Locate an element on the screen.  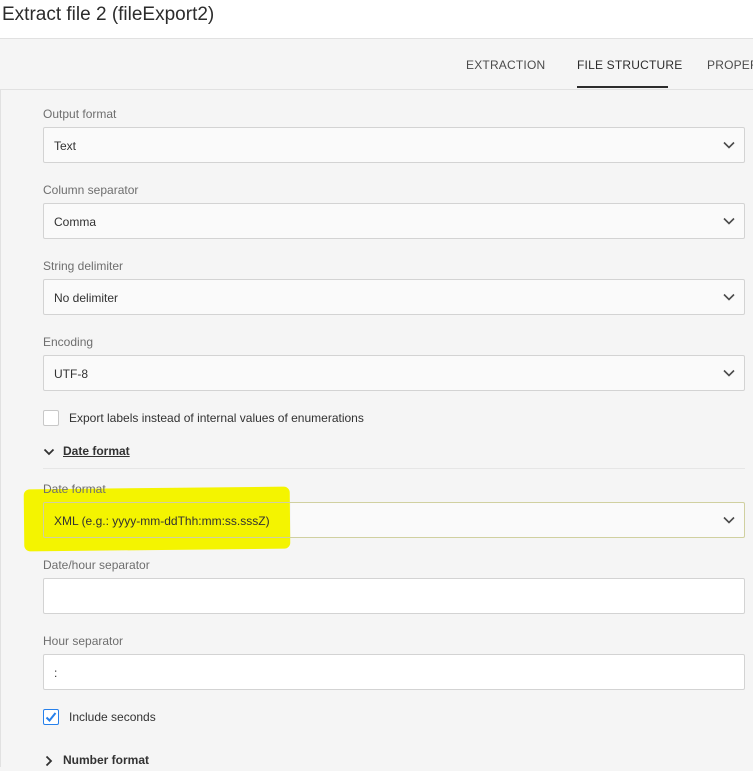
output-format-select: Text is located at coordinates (394, 145).